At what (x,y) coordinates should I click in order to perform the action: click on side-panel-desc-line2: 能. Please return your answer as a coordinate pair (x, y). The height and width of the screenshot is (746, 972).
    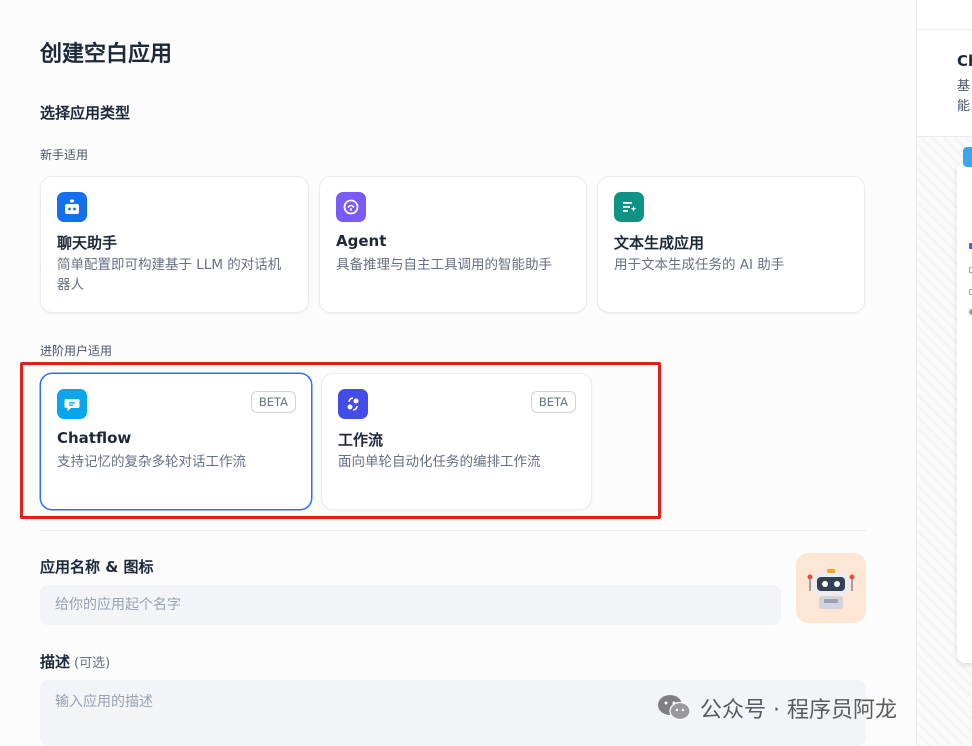
    Looking at the image, I should click on (964, 106).